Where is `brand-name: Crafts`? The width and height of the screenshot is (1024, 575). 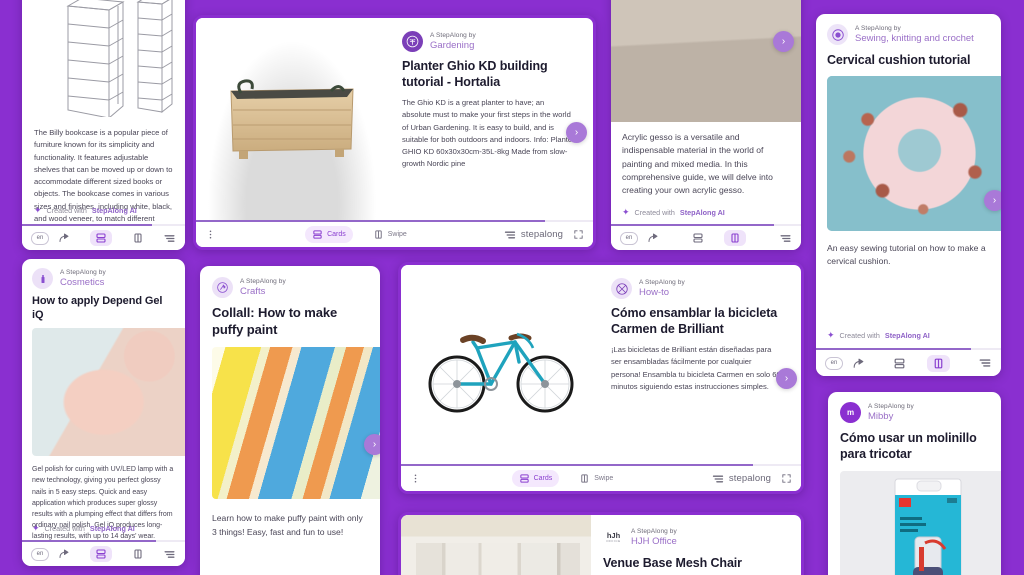 brand-name: Crafts is located at coordinates (253, 291).